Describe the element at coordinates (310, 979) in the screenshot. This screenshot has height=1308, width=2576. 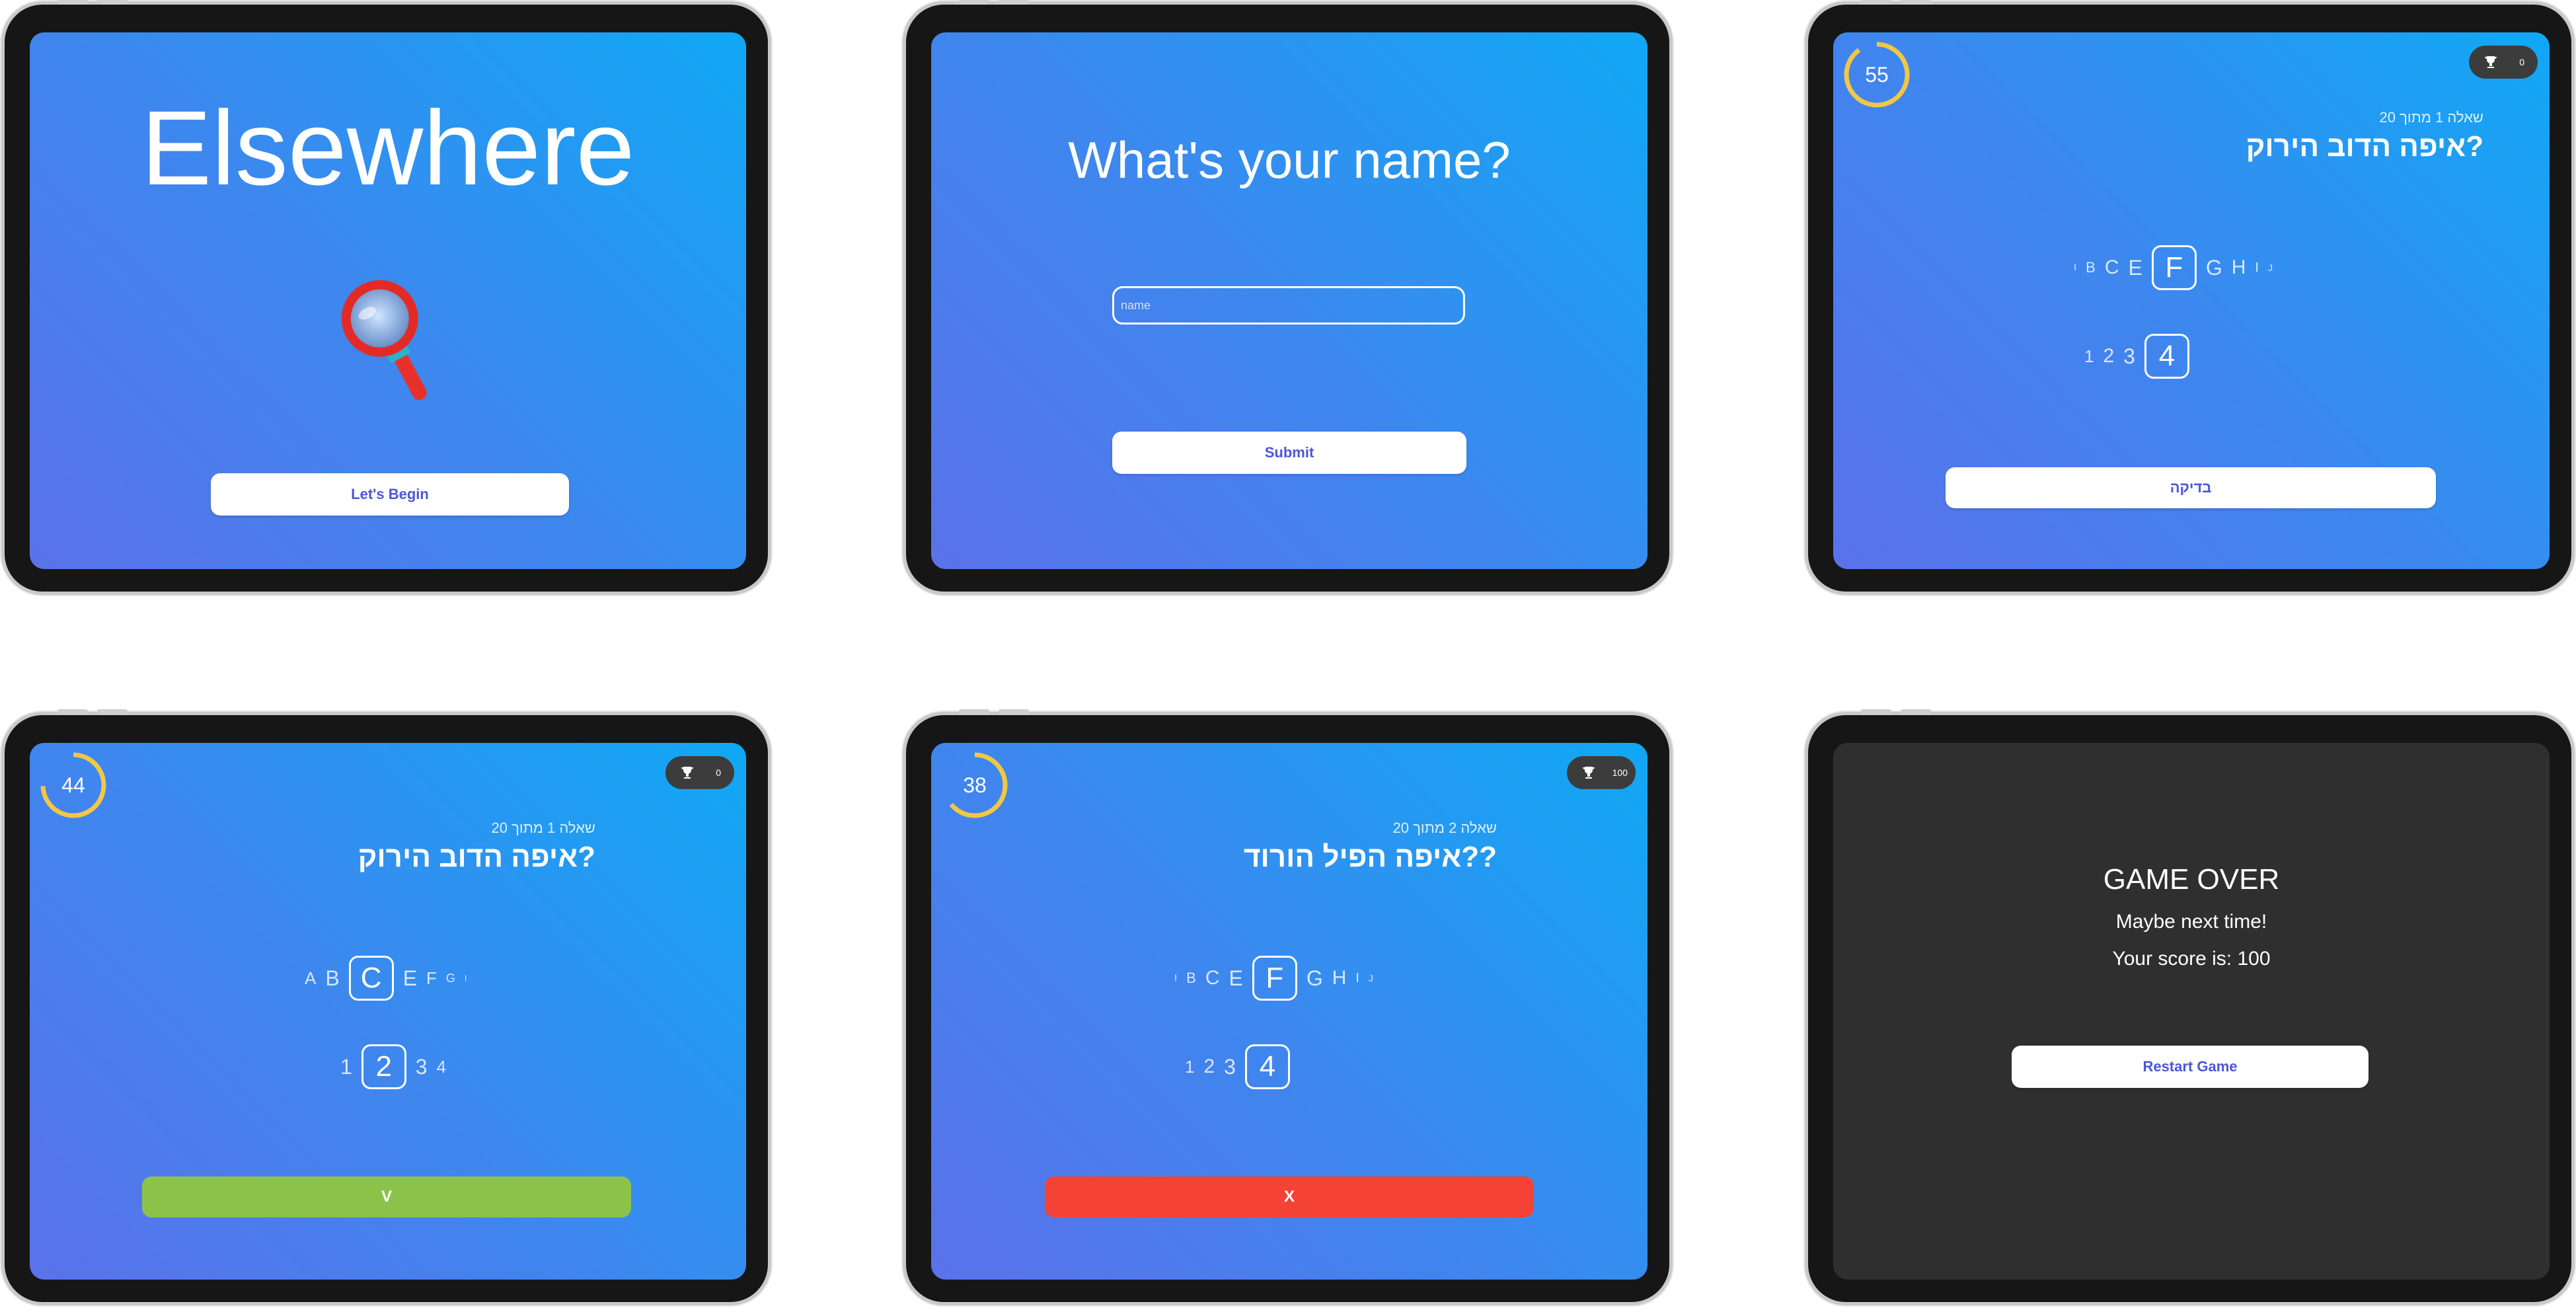
I see `letter-option: A` at that location.